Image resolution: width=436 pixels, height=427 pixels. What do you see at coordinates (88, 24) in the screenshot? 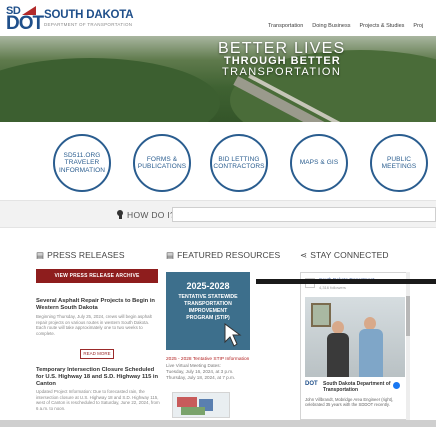
I see `brand-subtitle: DEPARTMENT OF TRANSPORTATION` at bounding box center [88, 24].